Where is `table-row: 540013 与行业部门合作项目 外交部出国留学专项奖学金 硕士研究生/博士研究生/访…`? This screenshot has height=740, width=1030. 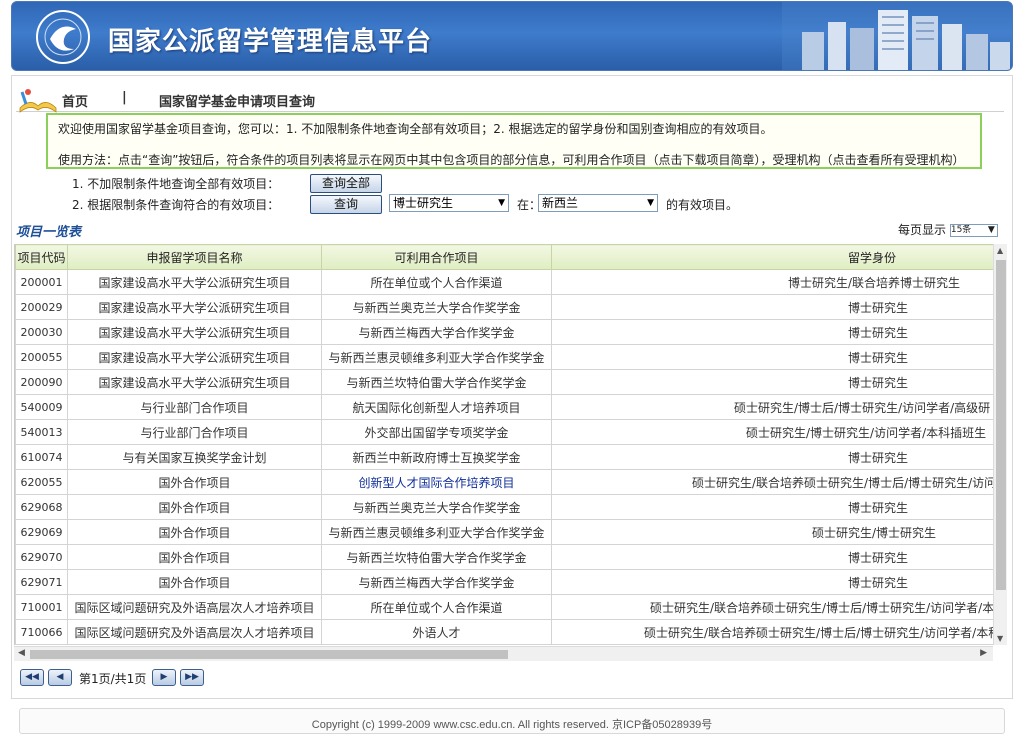 table-row: 540013 与行业部门合作项目 外交部出国留学专项奖学金 硕士研究生/博士研究生/访… is located at coordinates (504, 432).